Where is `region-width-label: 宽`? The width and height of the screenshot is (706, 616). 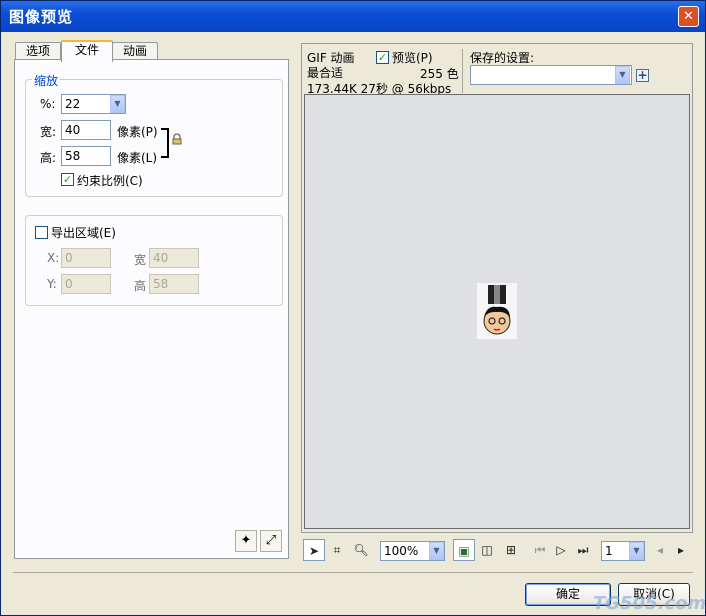
region-width-label: 宽 is located at coordinates (140, 260).